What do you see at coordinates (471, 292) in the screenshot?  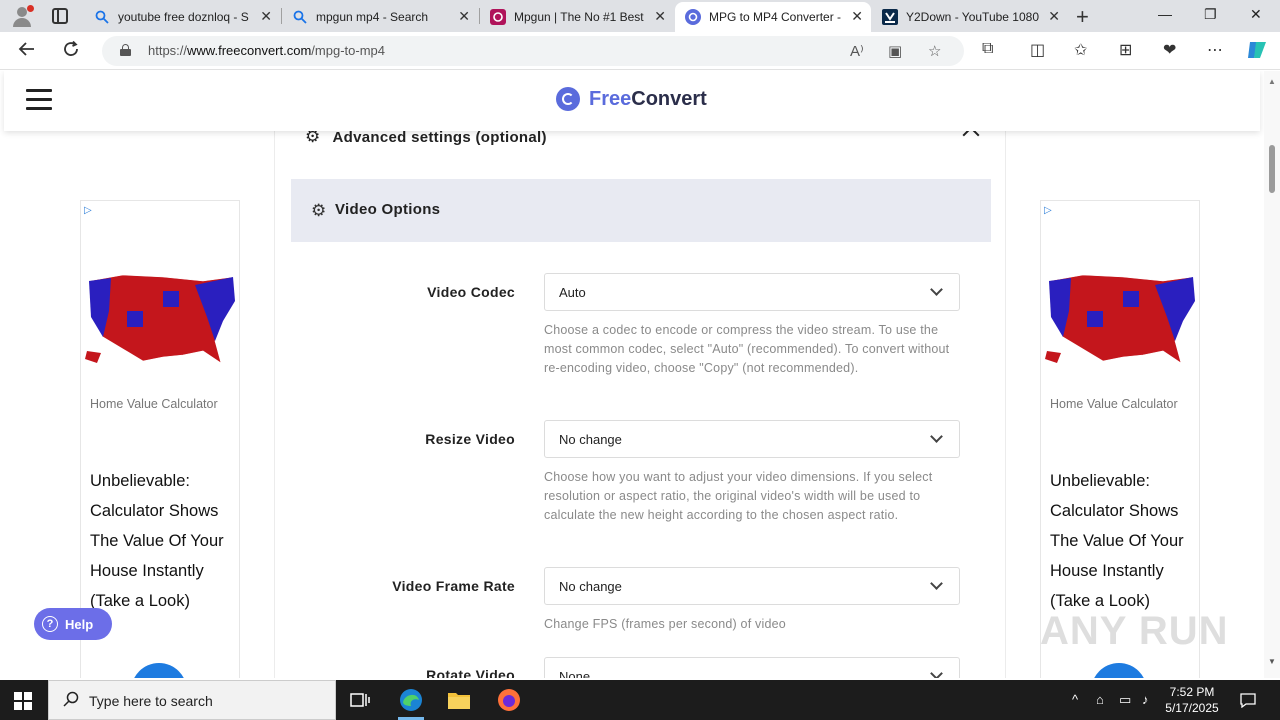 I see `video-codec-label: Video Codec` at bounding box center [471, 292].